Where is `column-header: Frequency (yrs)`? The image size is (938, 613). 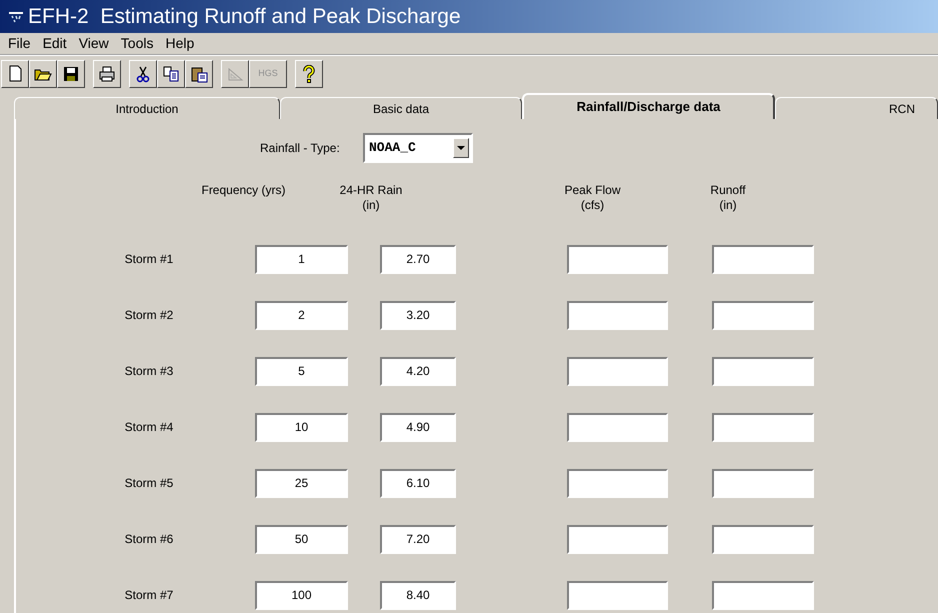 column-header: Frequency (yrs) is located at coordinates (243, 191).